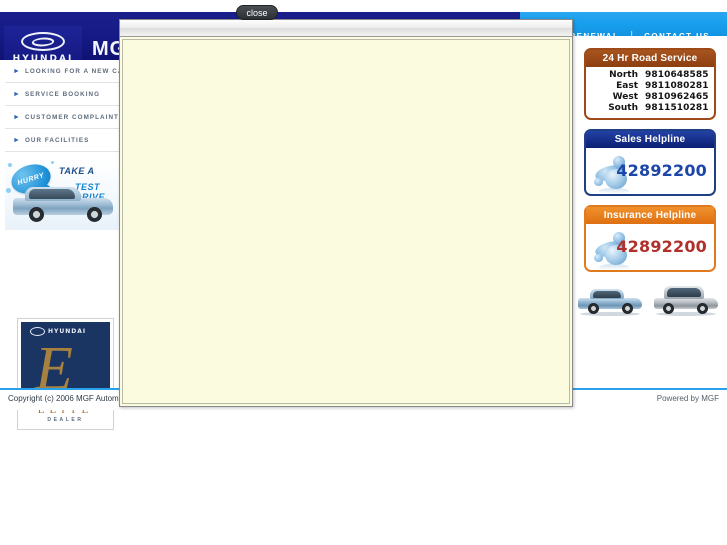  I want to click on test-drive-banner: HURRY TAKE A TEST DRIVE, so click(62, 194).